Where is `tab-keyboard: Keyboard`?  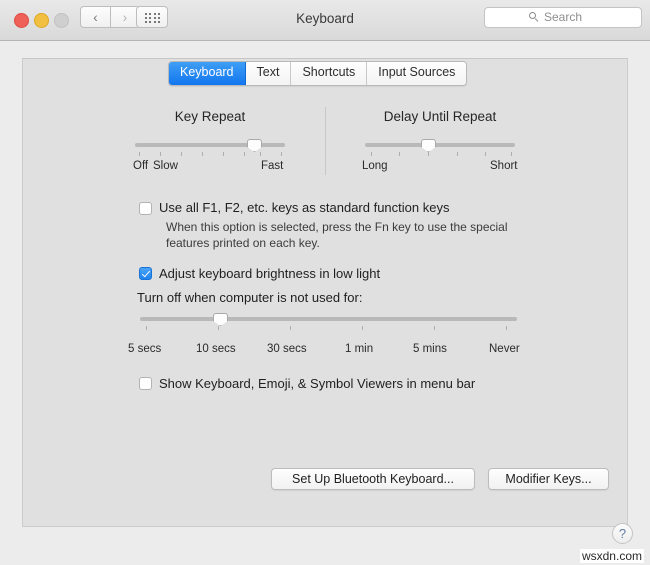
tab-keyboard: Keyboard is located at coordinates (207, 73).